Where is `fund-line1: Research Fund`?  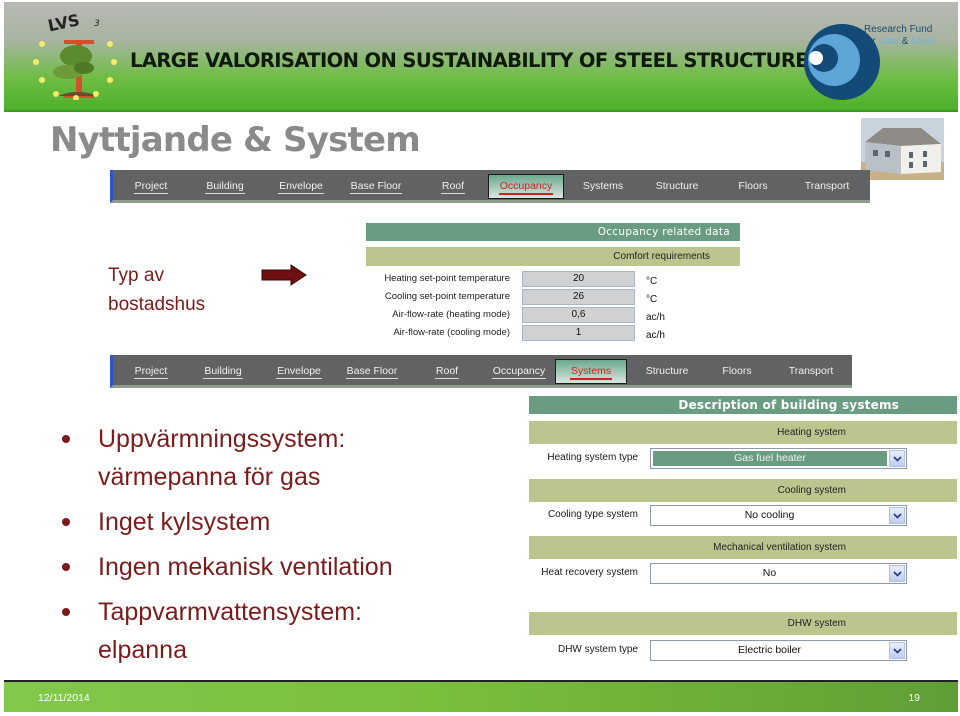
fund-line1: Research Fund is located at coordinates (898, 29).